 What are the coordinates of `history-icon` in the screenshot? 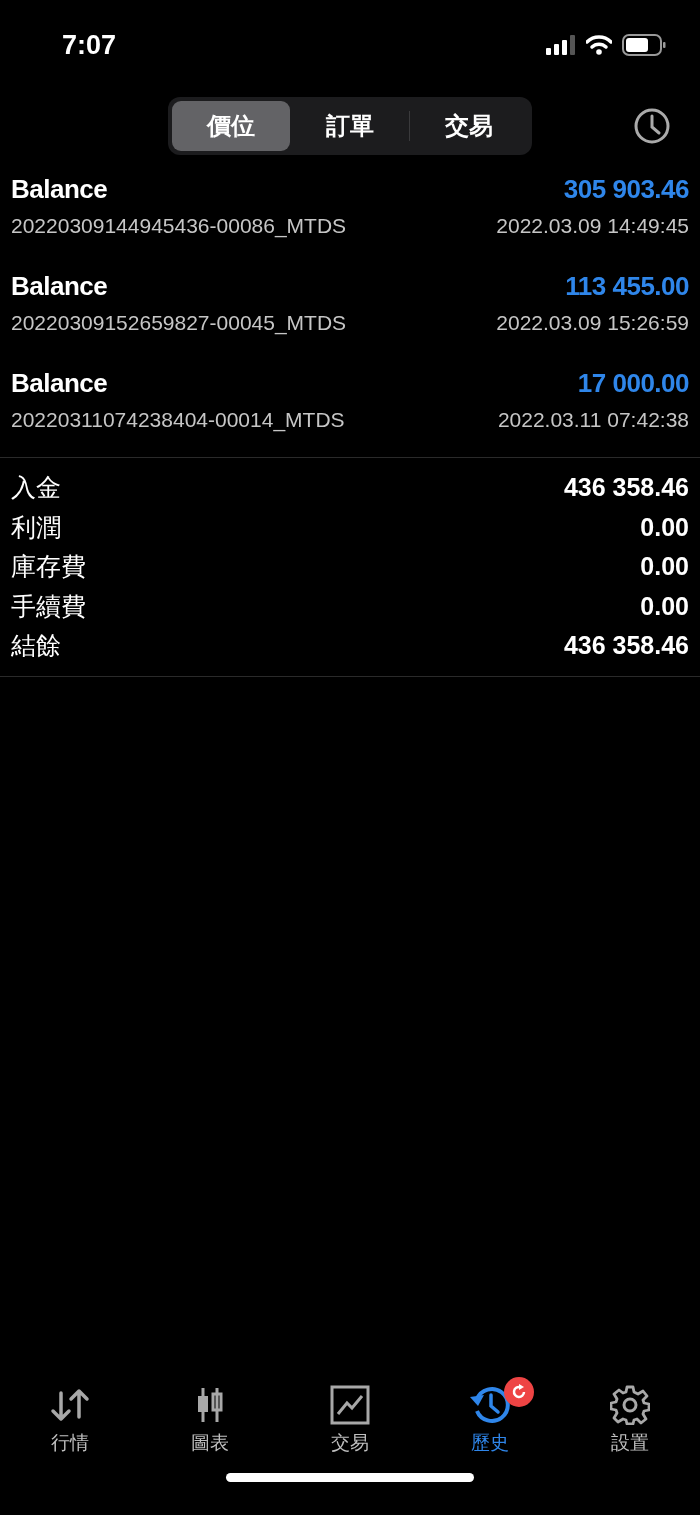 It's located at (490, 1405).